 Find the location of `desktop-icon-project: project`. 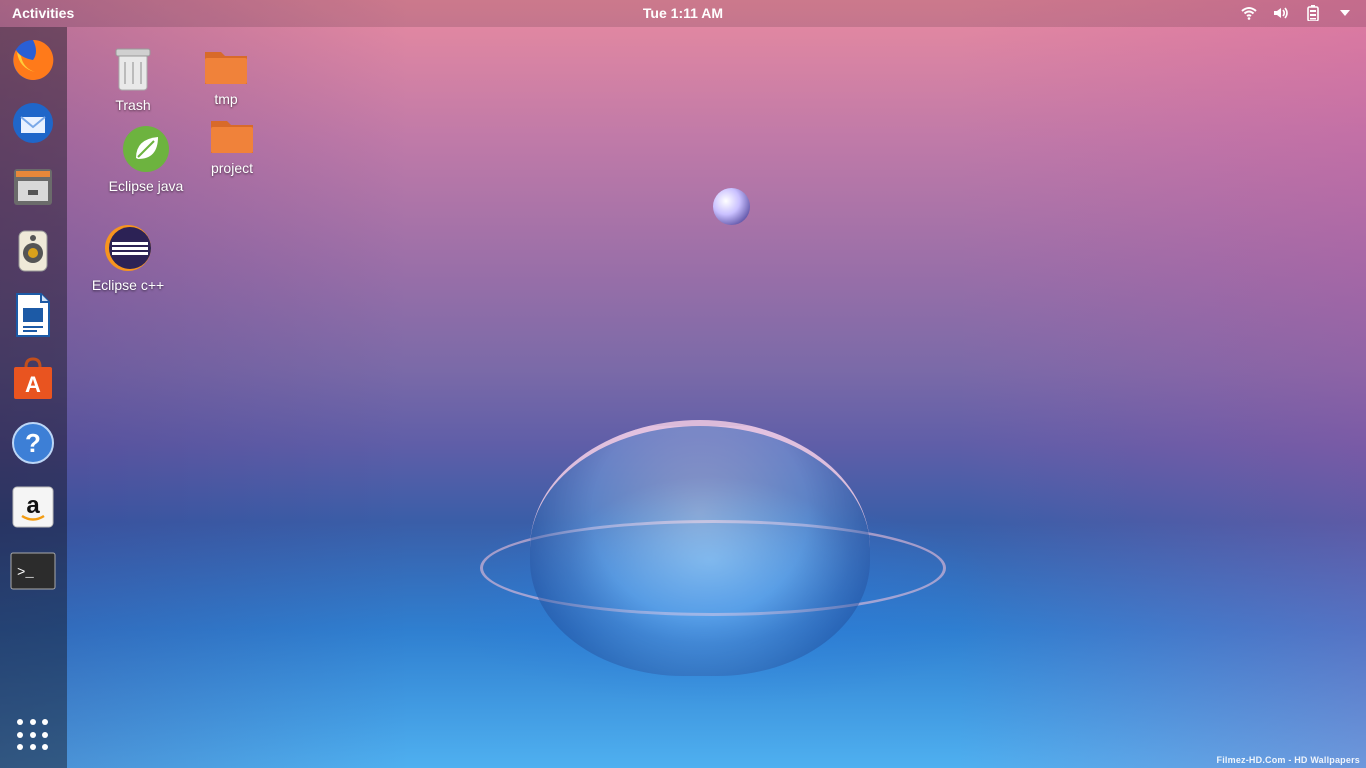

desktop-icon-project: project is located at coordinates (232, 145).